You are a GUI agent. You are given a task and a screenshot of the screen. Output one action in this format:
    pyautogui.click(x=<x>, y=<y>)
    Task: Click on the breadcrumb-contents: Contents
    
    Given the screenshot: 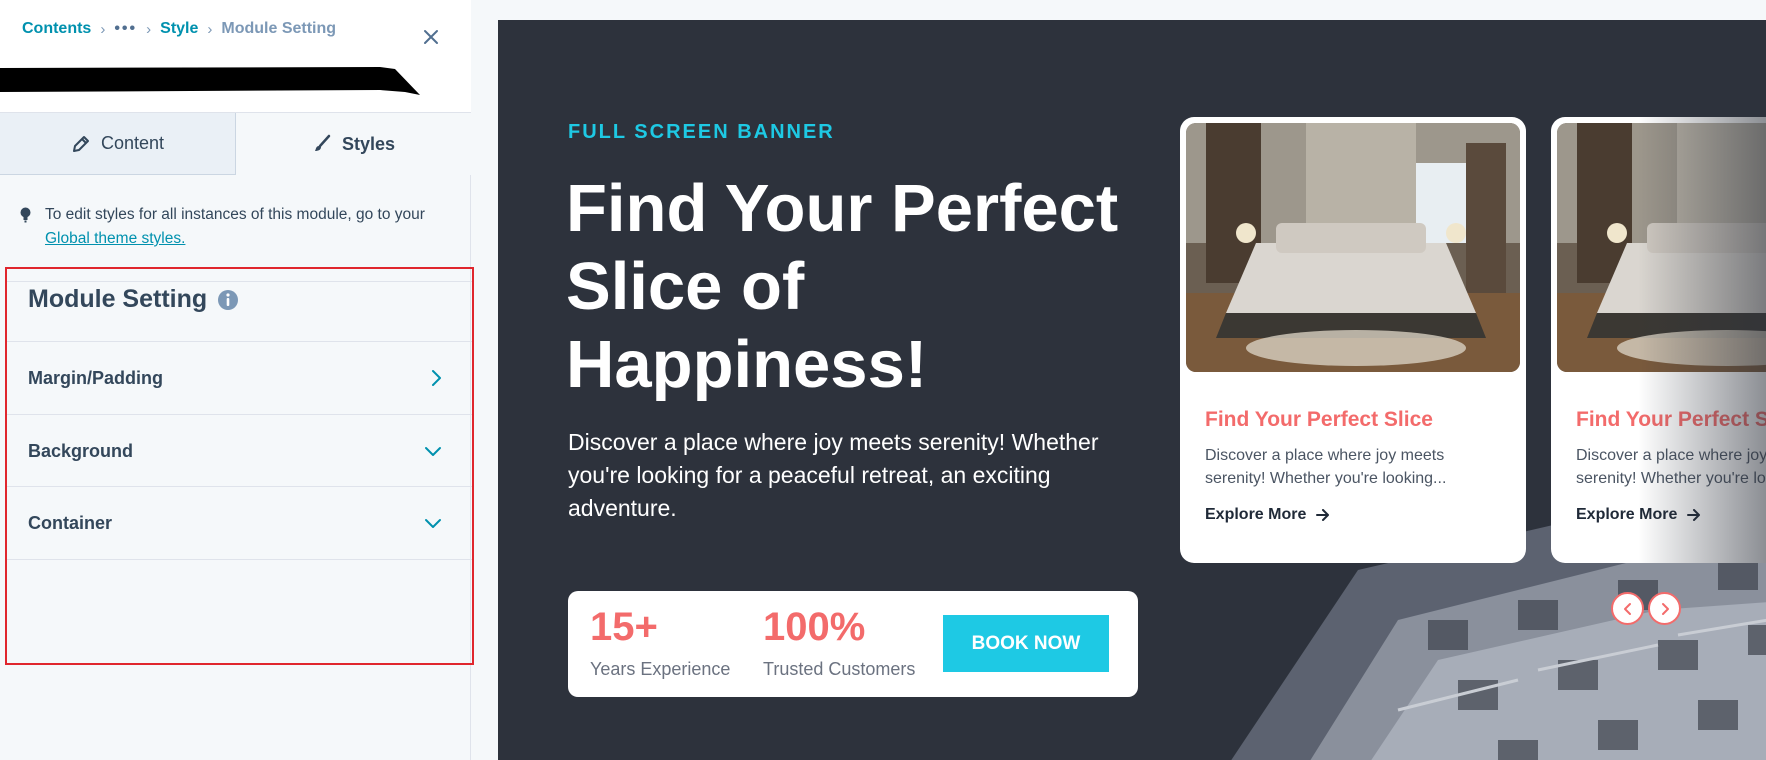 What is the action you would take?
    pyautogui.click(x=56, y=29)
    